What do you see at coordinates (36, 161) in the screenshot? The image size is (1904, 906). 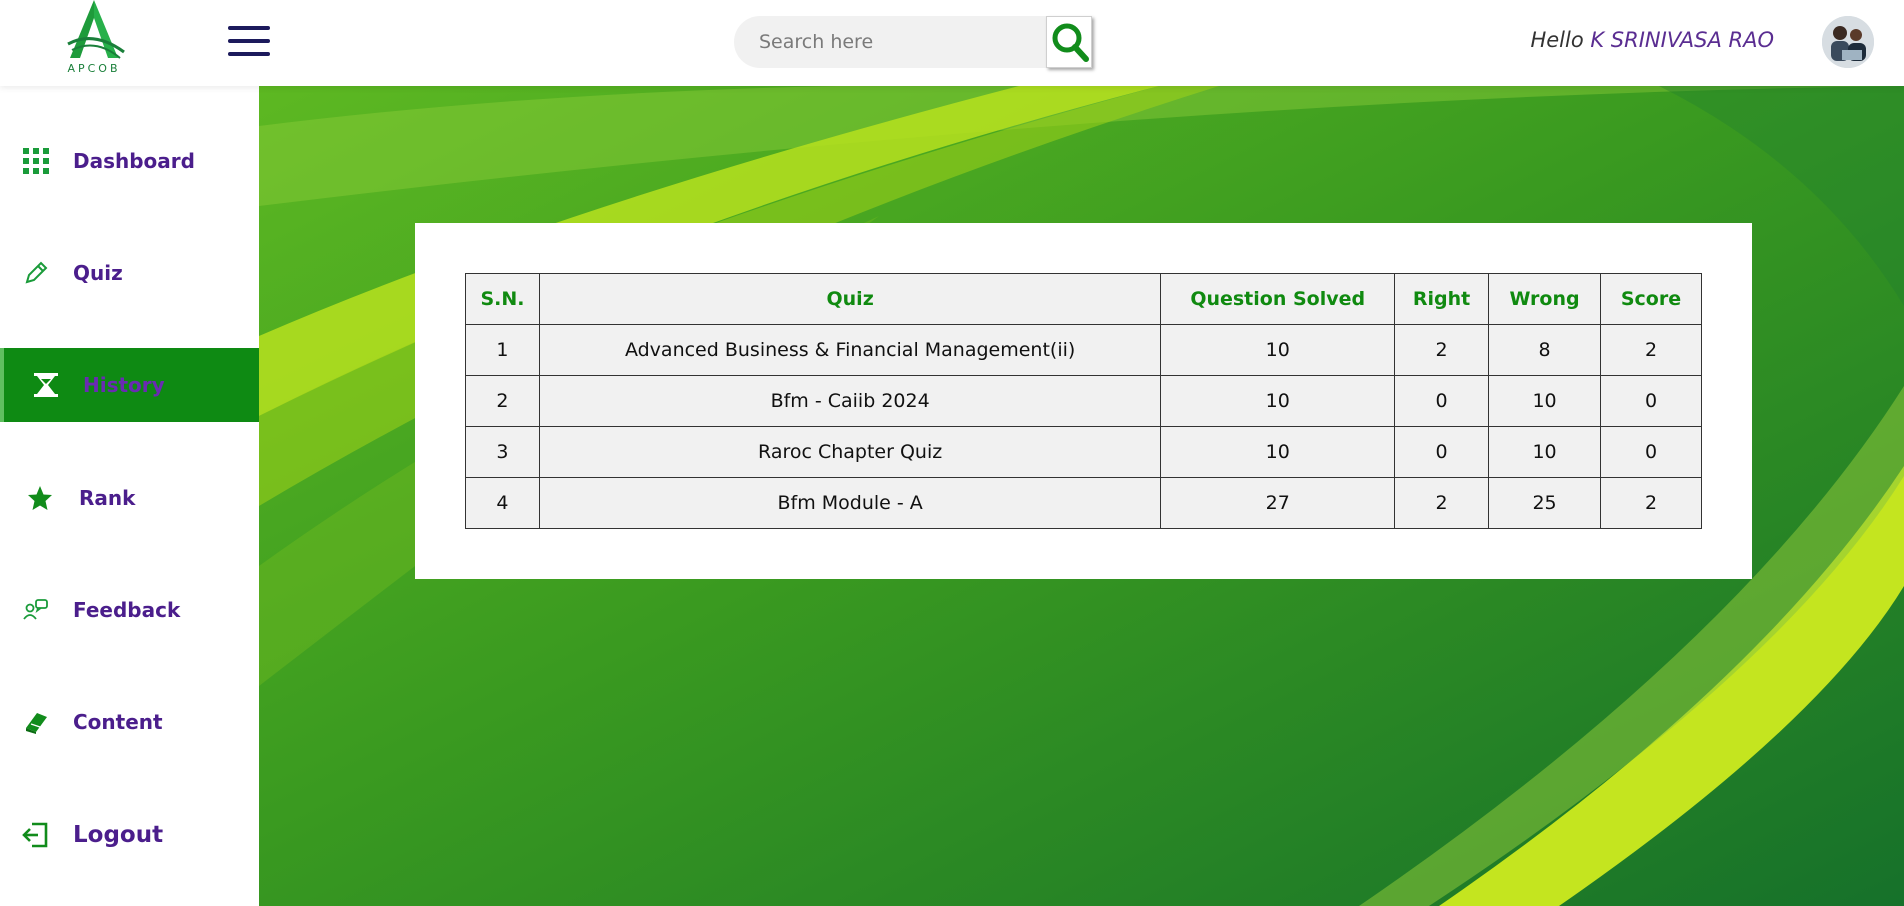 I see `grid-icon` at bounding box center [36, 161].